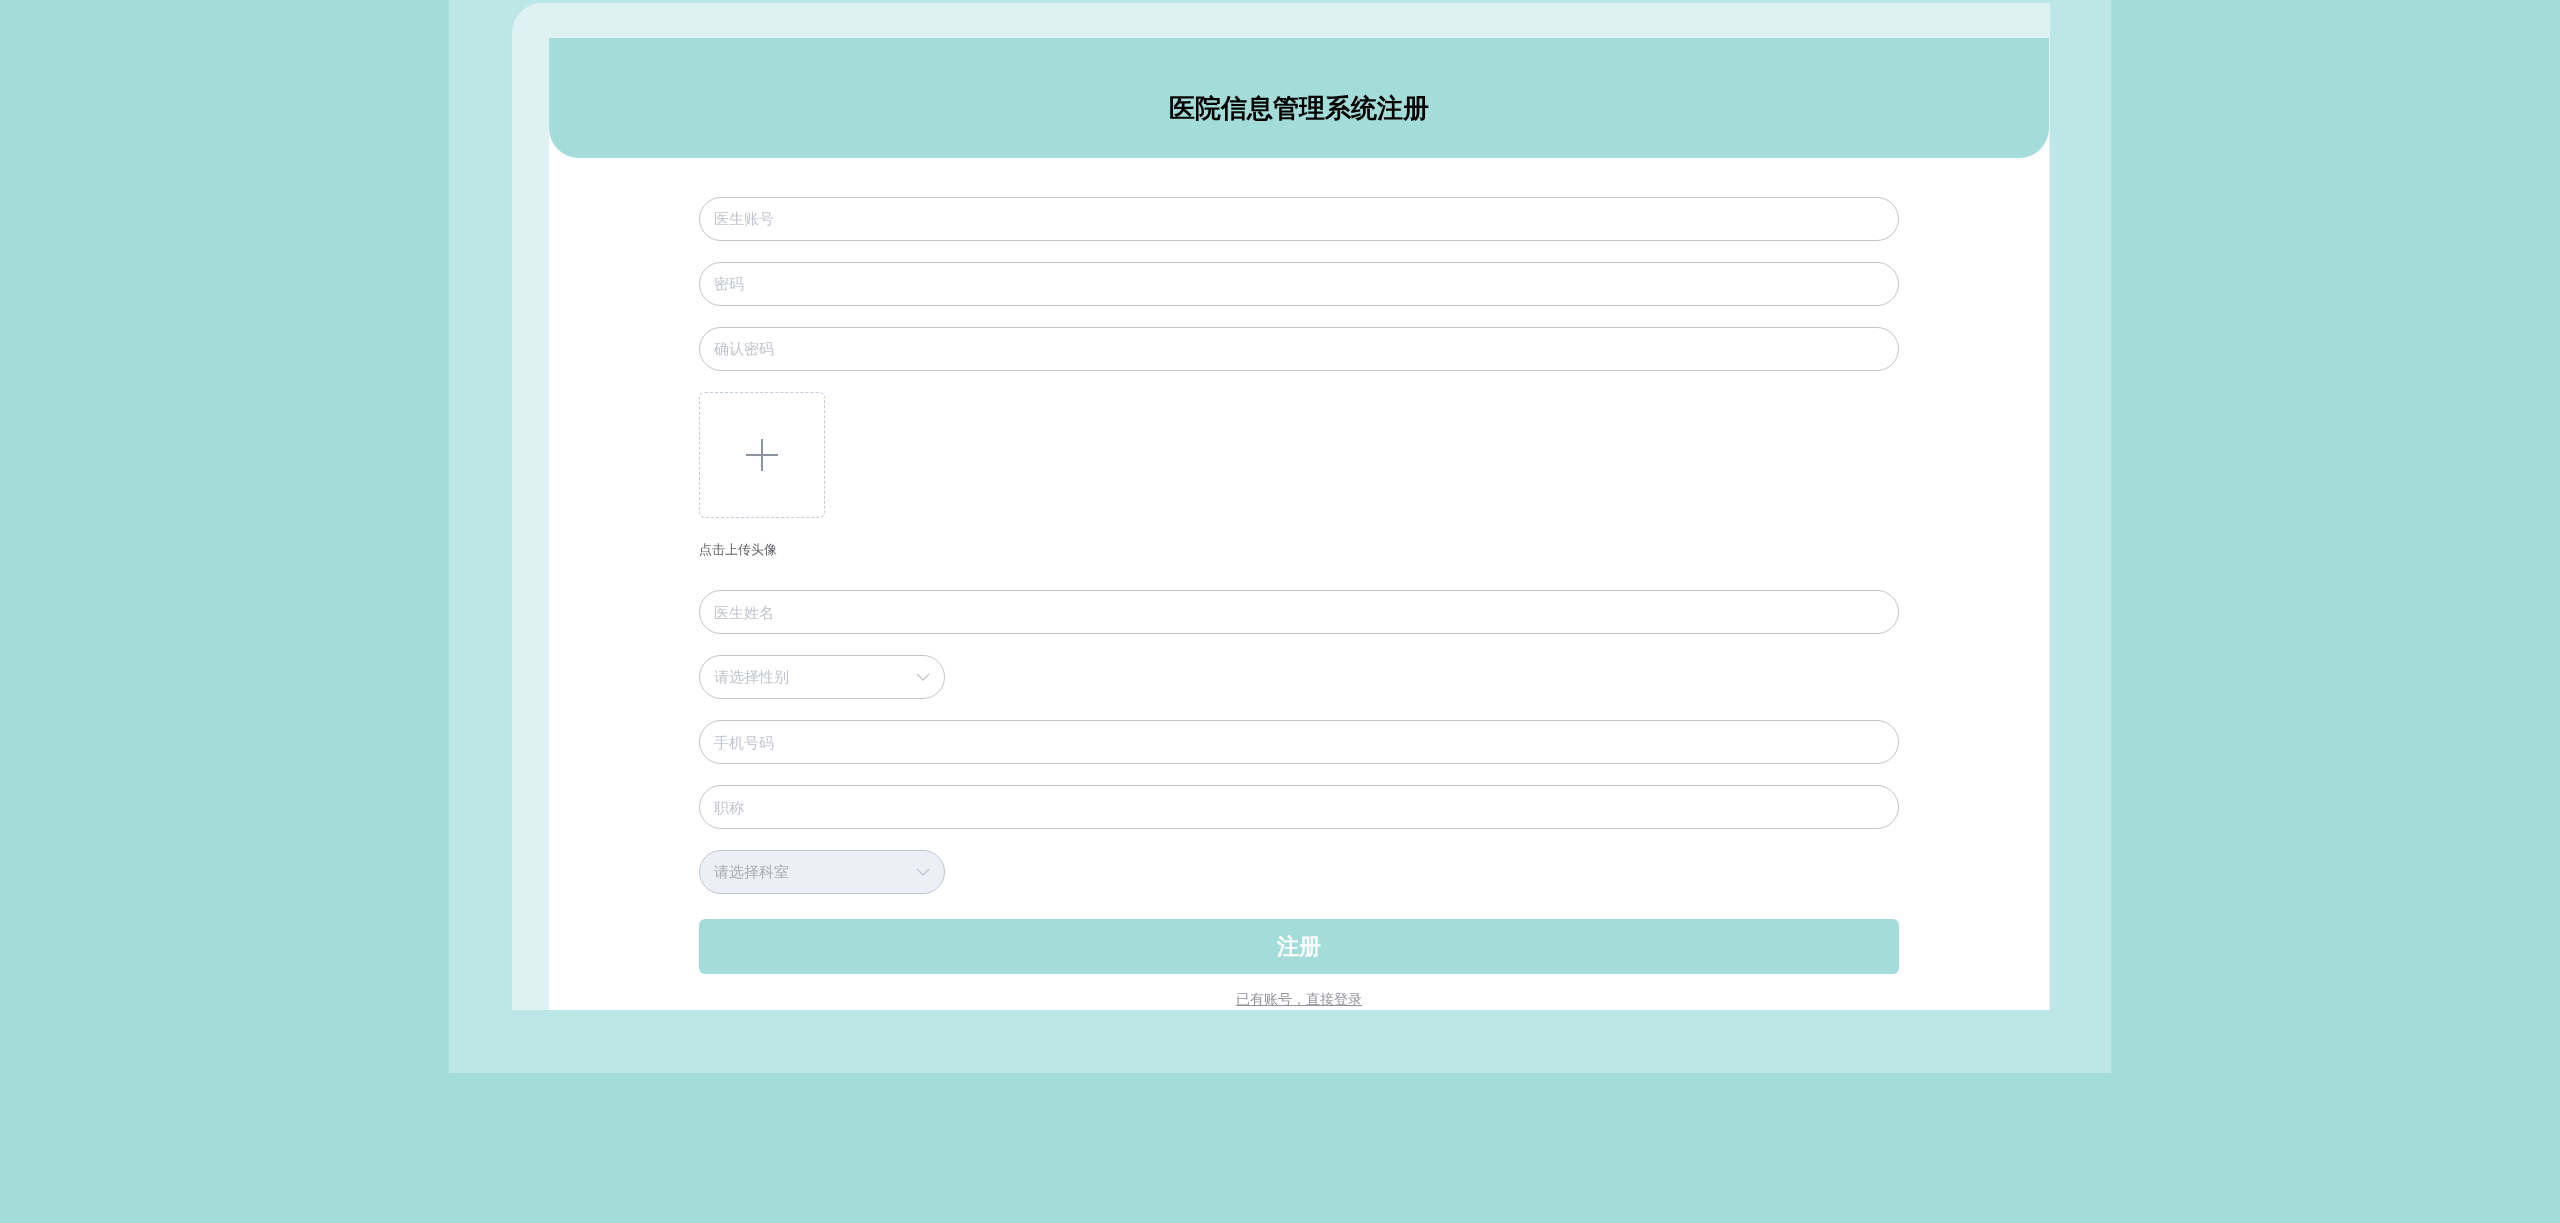 Image resolution: width=2560 pixels, height=1223 pixels. What do you see at coordinates (738, 549) in the screenshot?
I see `upload-label: 点击上传头像` at bounding box center [738, 549].